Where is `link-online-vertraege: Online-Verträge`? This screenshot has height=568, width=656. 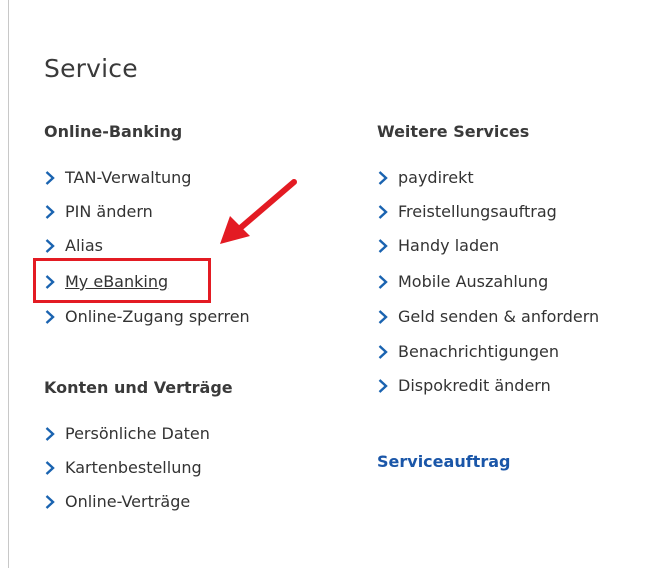
link-online-vertraege: Online-Verträge is located at coordinates (117, 501).